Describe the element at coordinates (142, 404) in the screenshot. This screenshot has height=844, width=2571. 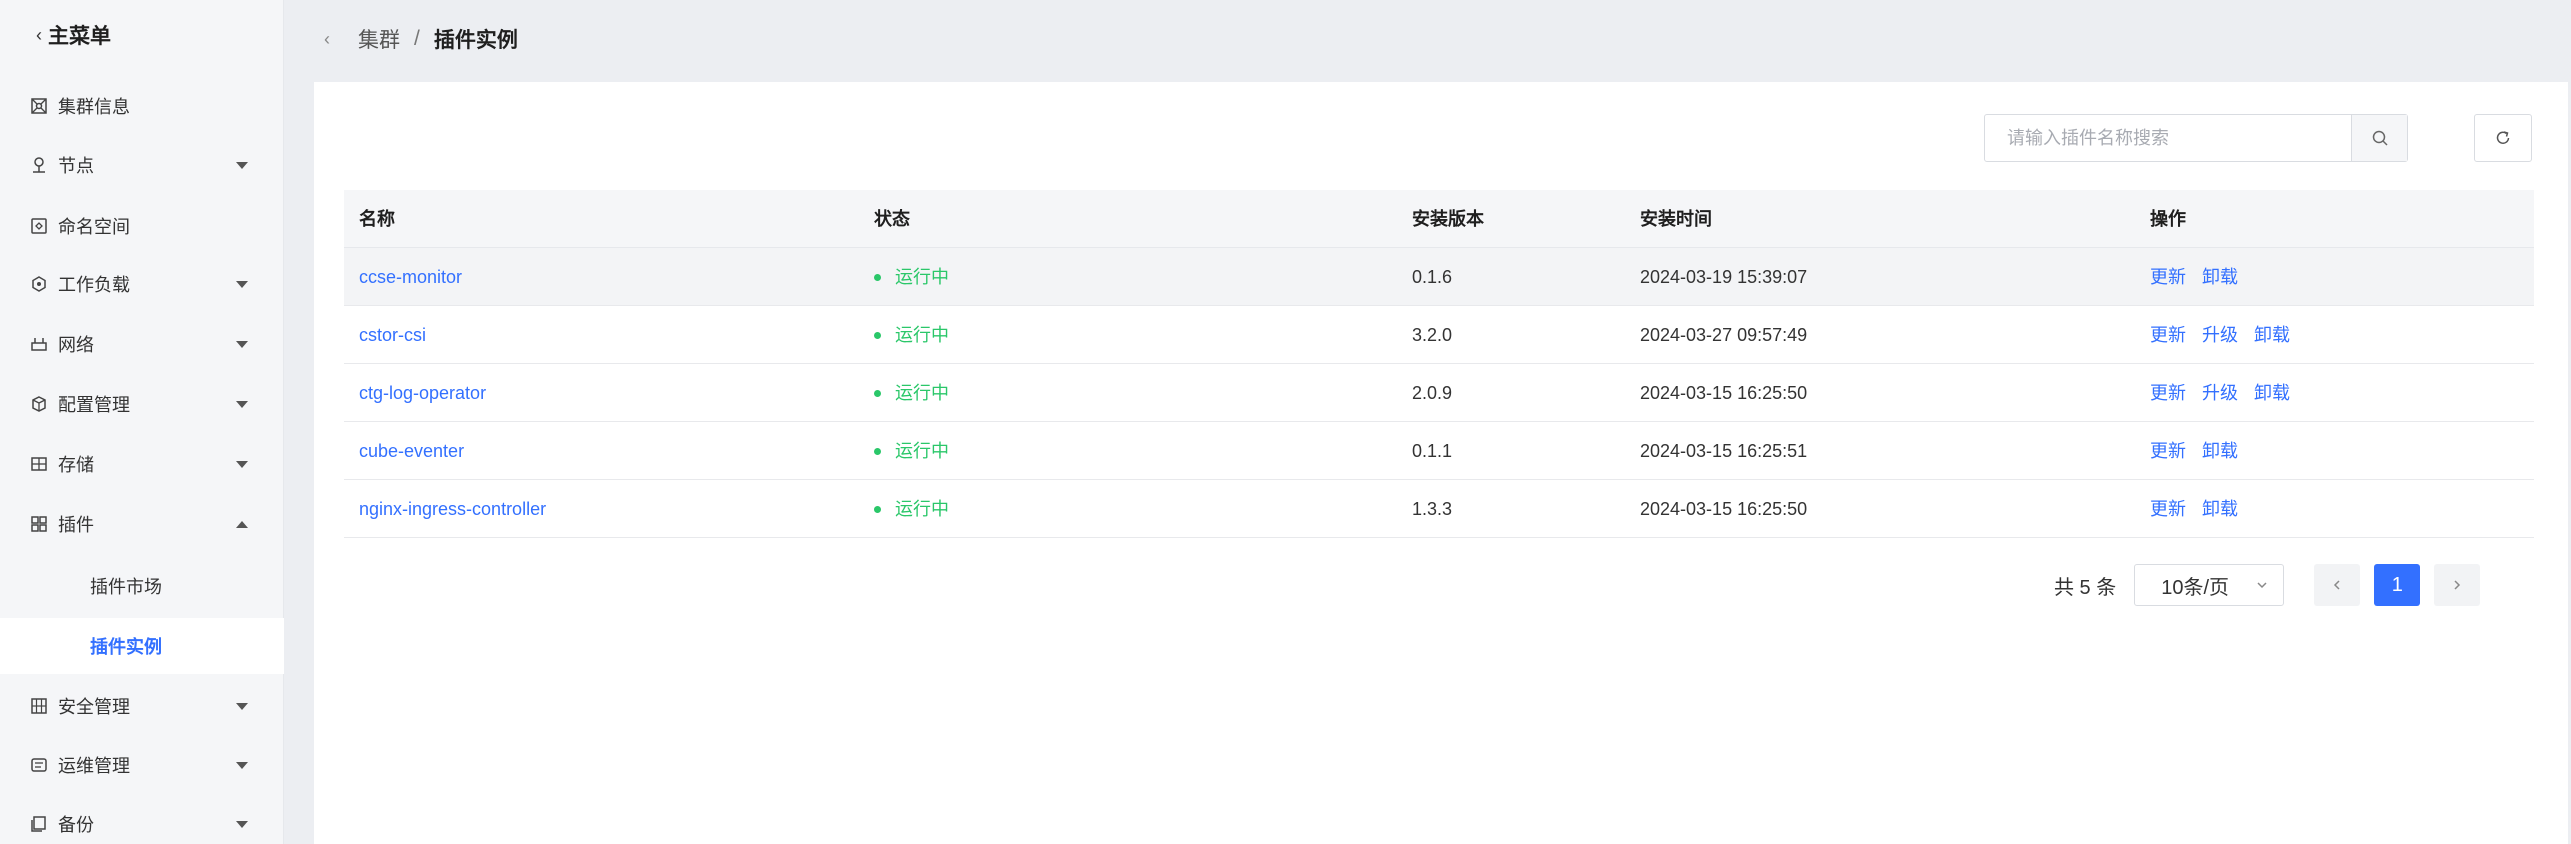
I see `sidebar-item-config: 配置管理` at that location.